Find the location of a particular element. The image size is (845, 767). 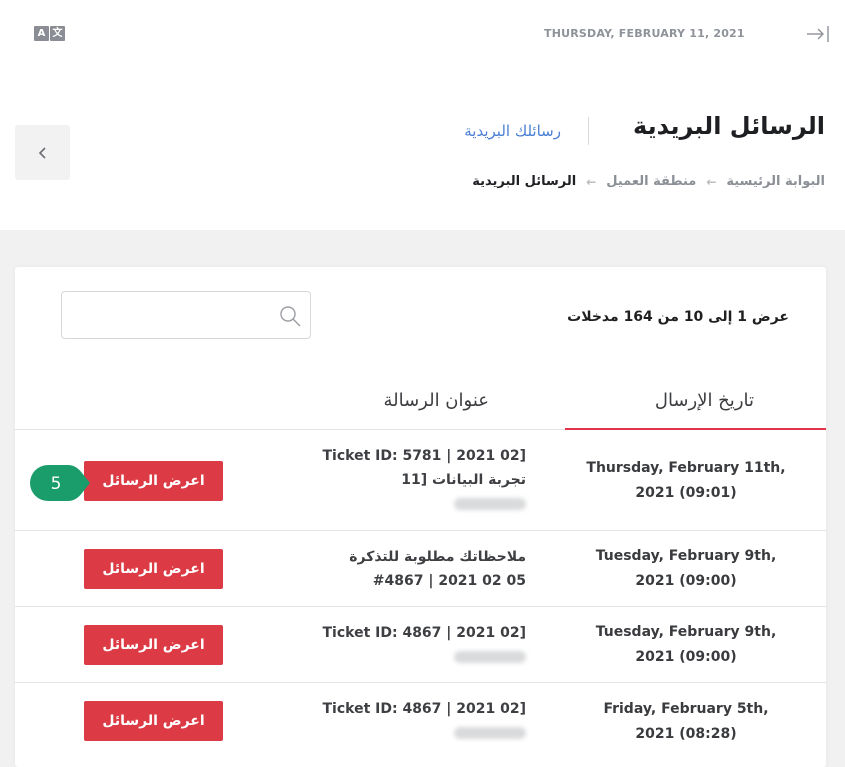

column-header-subject: عنوان الرسالة is located at coordinates (436, 400).